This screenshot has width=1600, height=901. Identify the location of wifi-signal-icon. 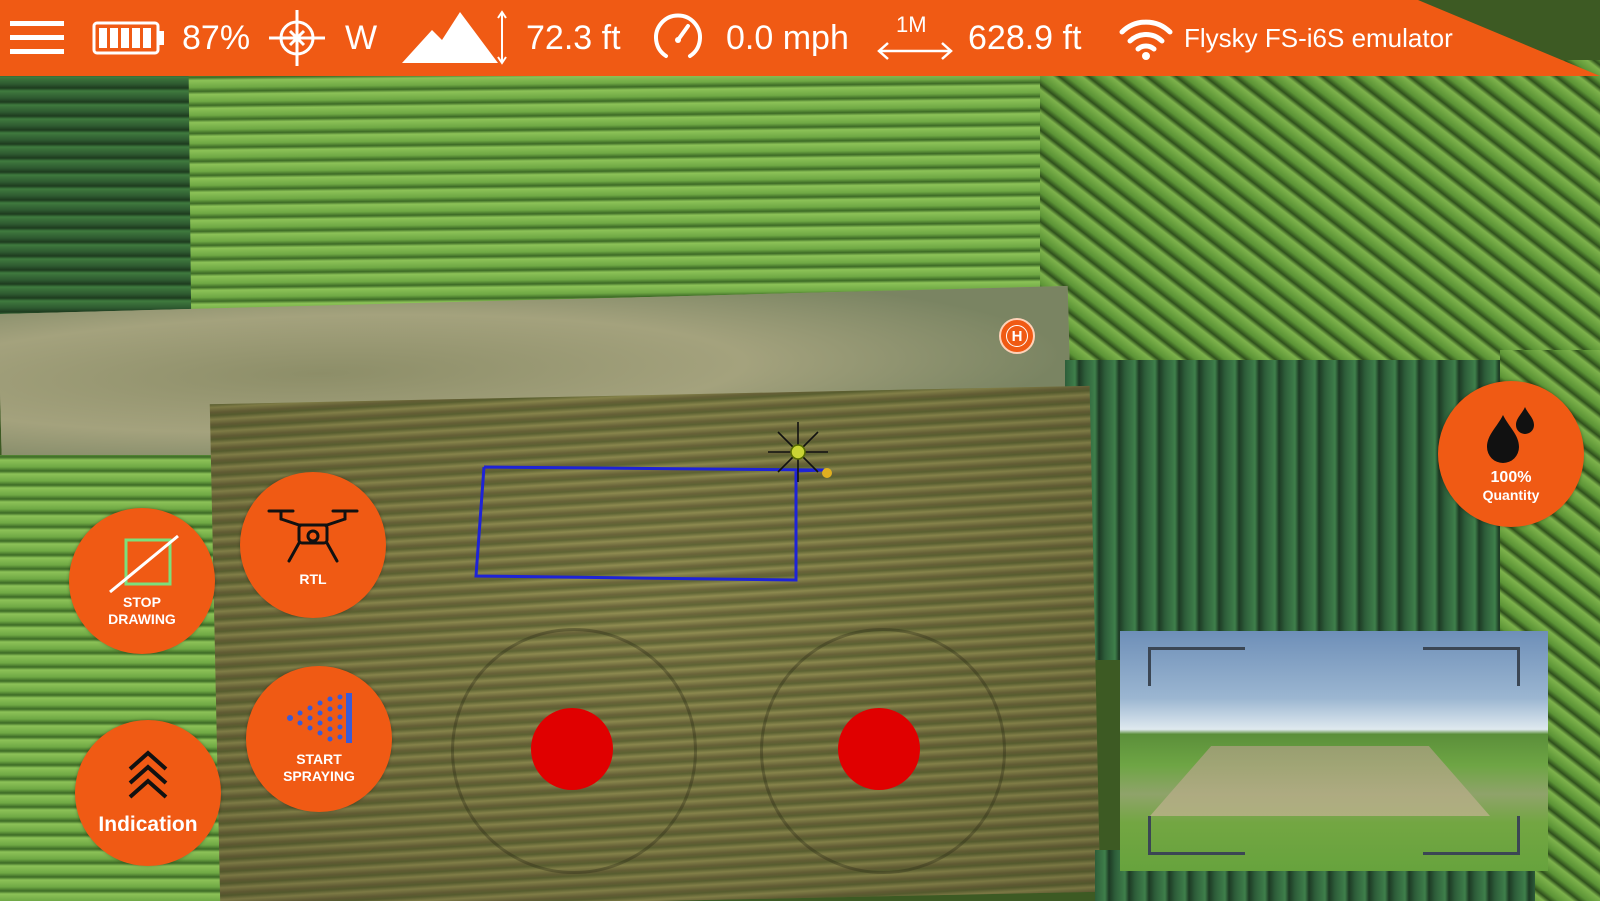
(1146, 39).